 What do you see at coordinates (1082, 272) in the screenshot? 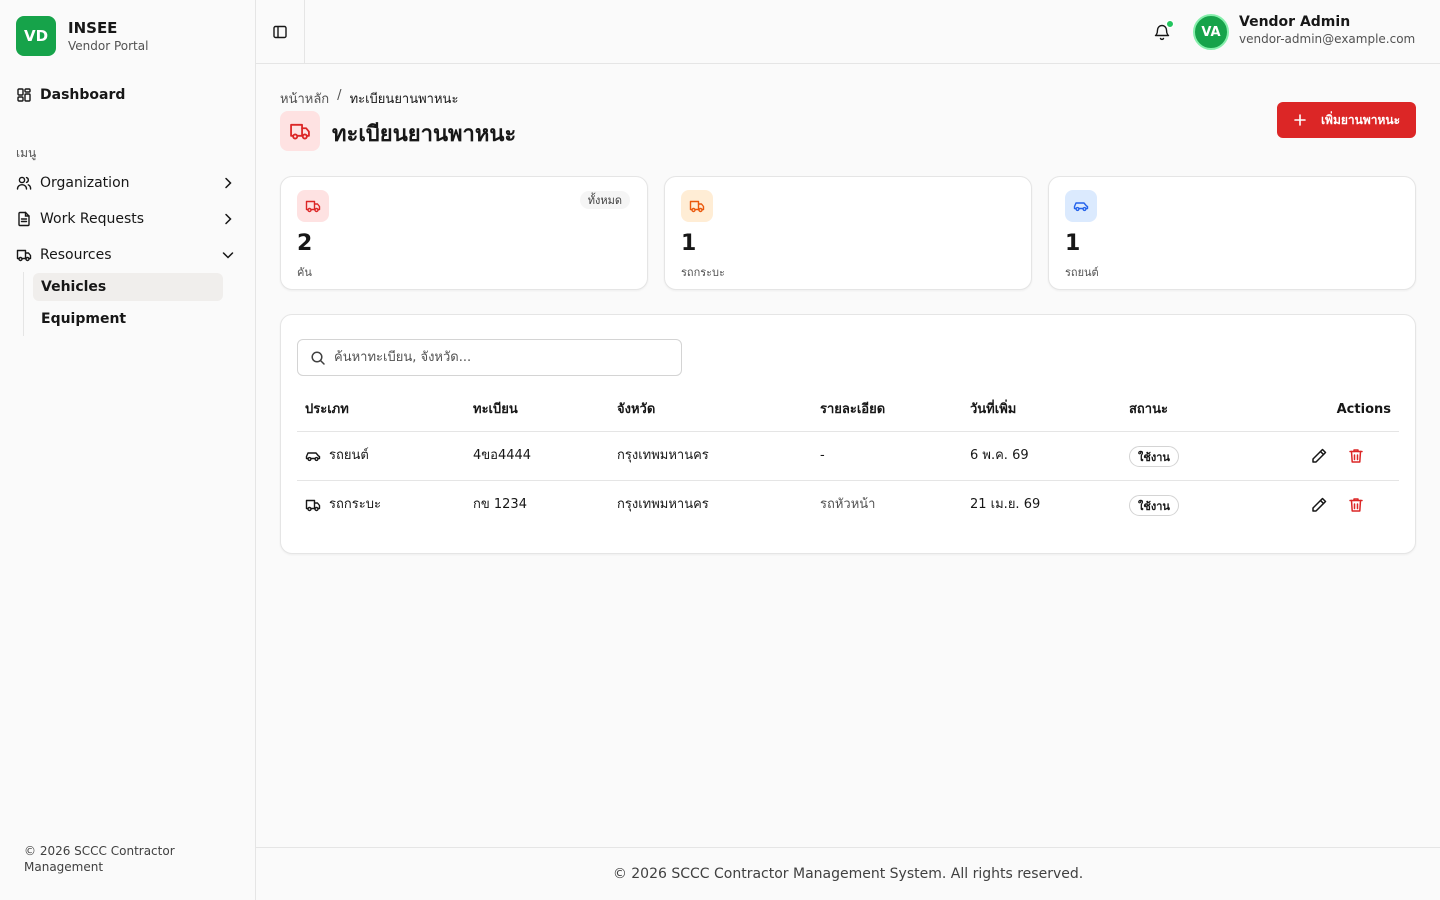
I see `stat-label: รถยนต์` at bounding box center [1082, 272].